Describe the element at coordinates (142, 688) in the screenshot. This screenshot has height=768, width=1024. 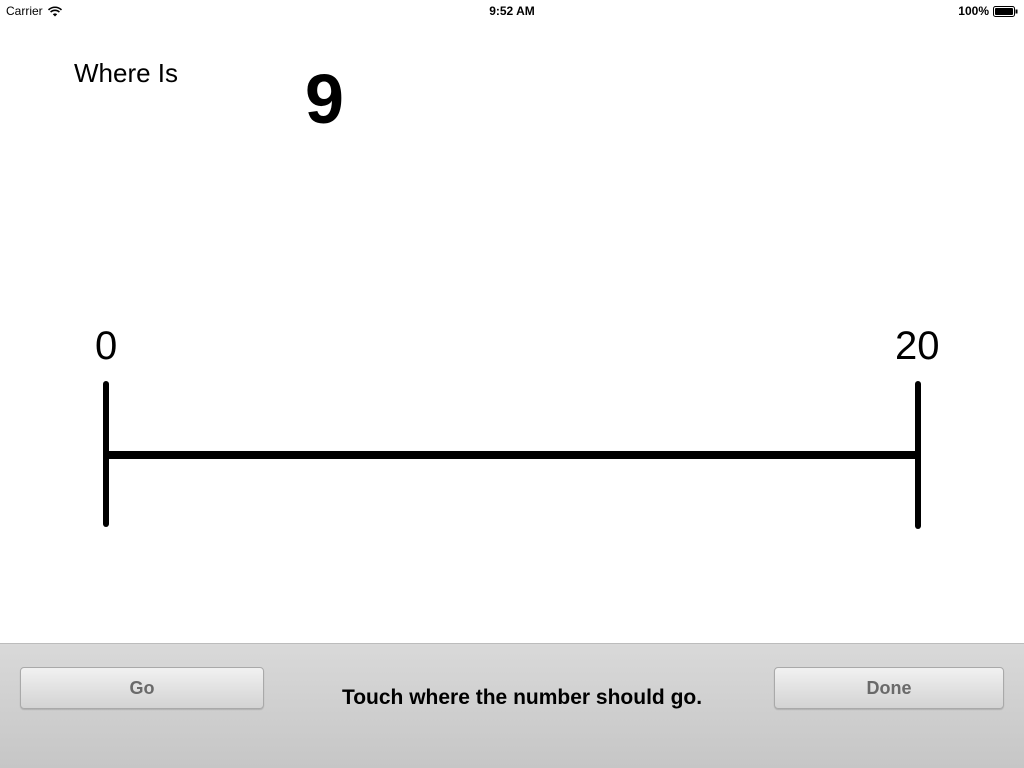
I see `go-button: Go` at that location.